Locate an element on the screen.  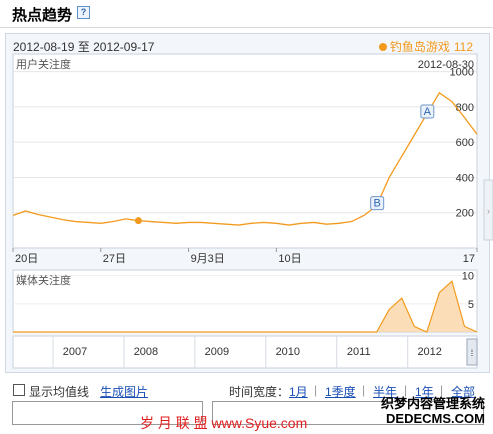
user-y-tick-label: 800 is located at coordinates (465, 108).